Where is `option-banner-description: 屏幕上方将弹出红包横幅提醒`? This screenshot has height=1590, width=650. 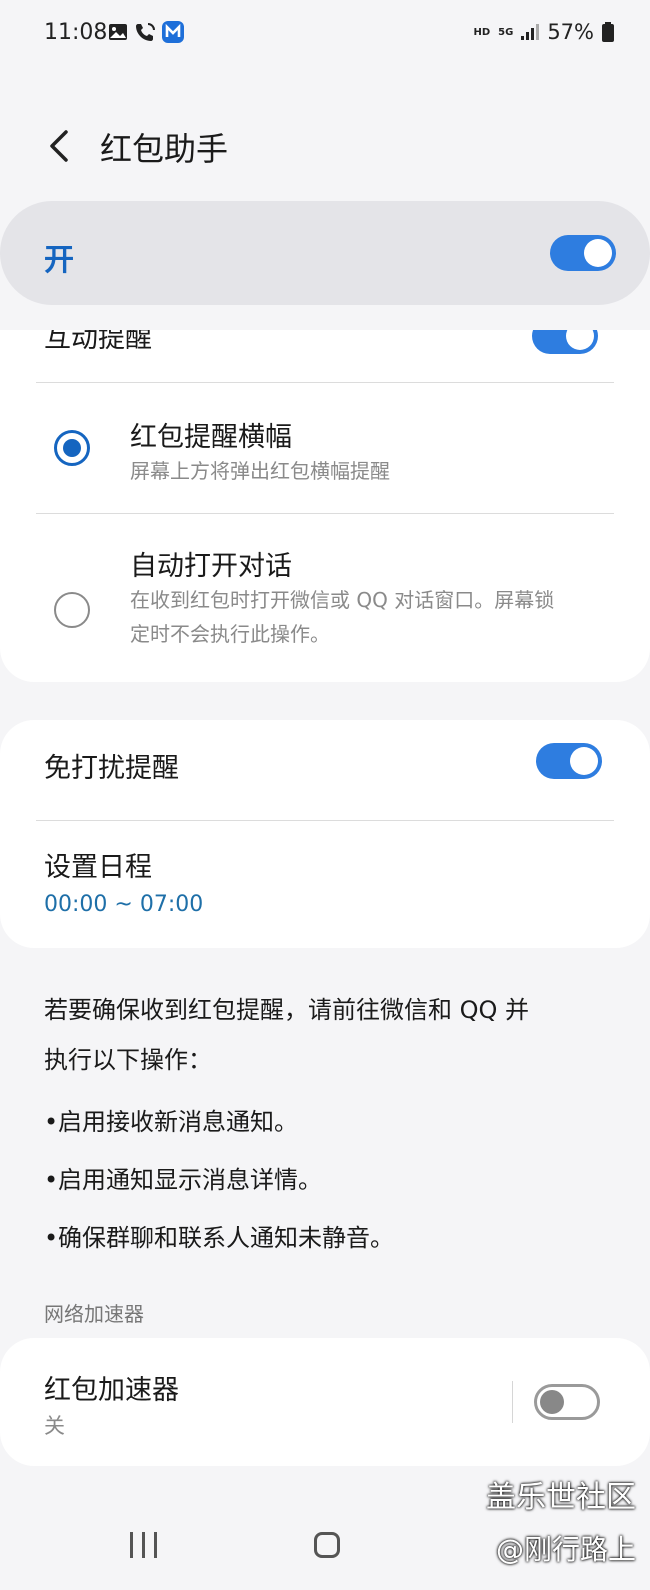
option-banner-description: 屏幕上方将弹出红包横幅提醒 is located at coordinates (260, 471).